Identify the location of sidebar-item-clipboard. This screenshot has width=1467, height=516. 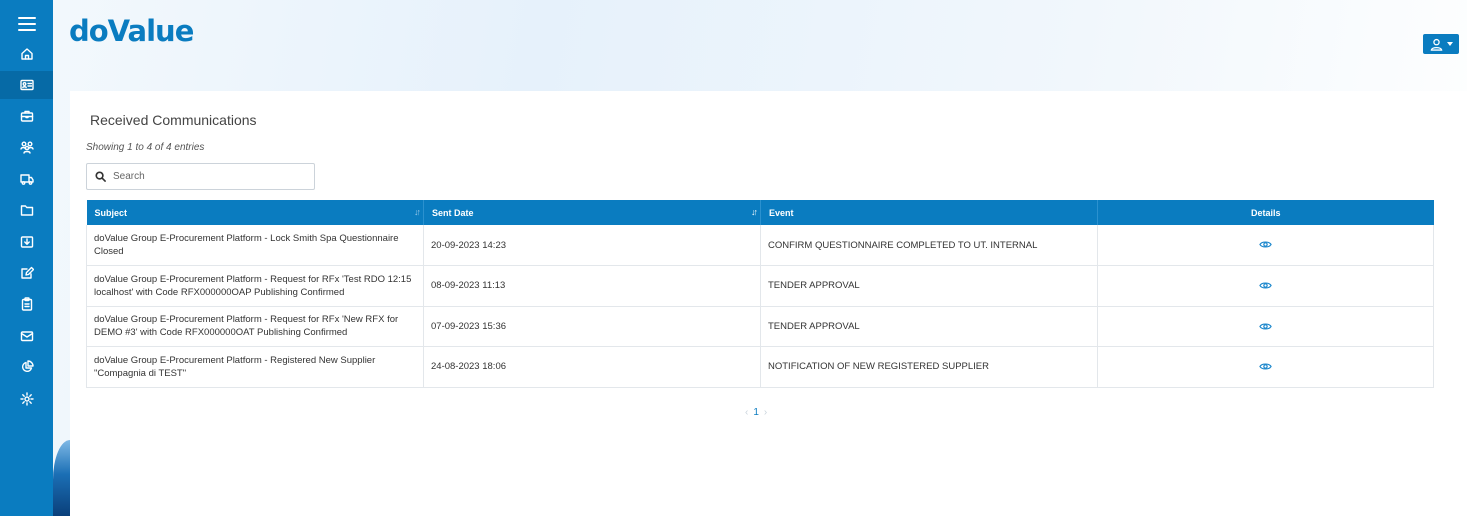
(26, 304).